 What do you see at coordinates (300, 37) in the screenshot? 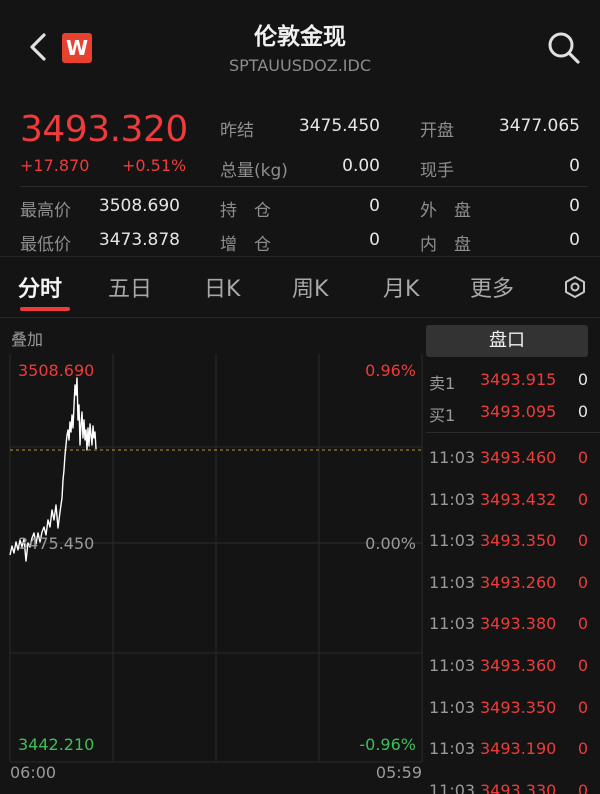
I see `page-title: 伦敦金现` at bounding box center [300, 37].